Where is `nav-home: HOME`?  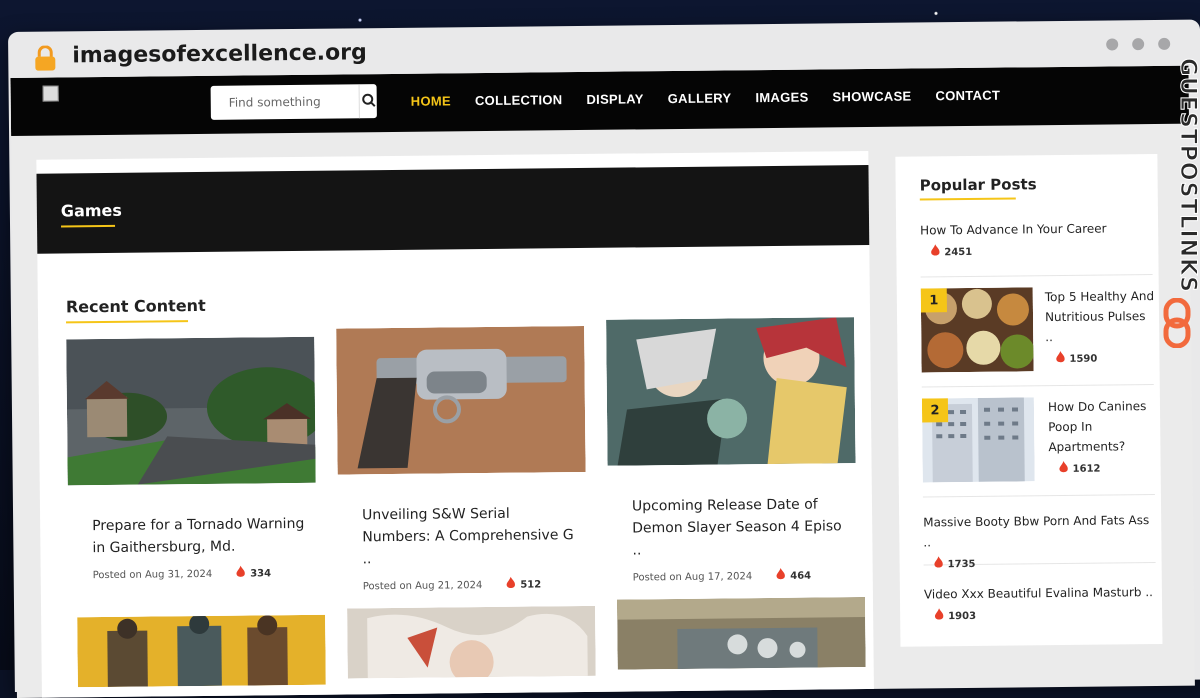 nav-home: HOME is located at coordinates (431, 100).